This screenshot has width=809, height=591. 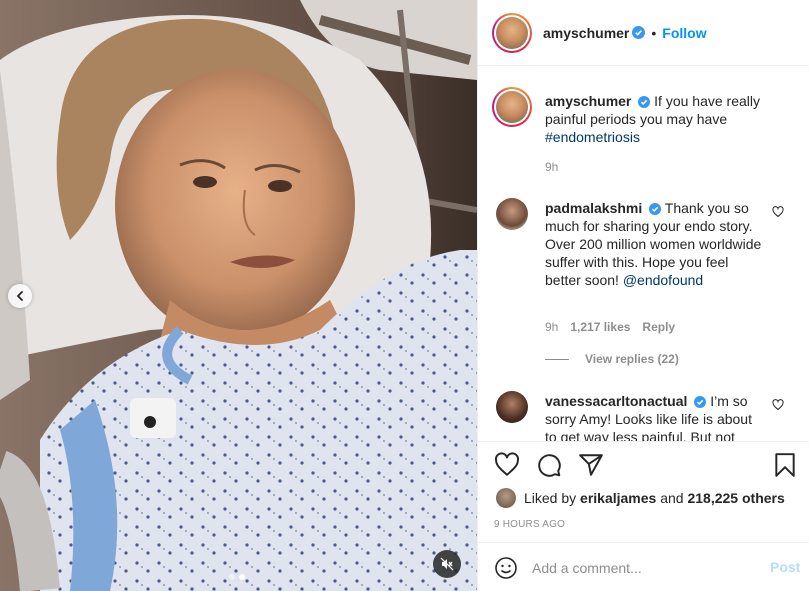 I want to click on caption-time: 9h, so click(x=552, y=167).